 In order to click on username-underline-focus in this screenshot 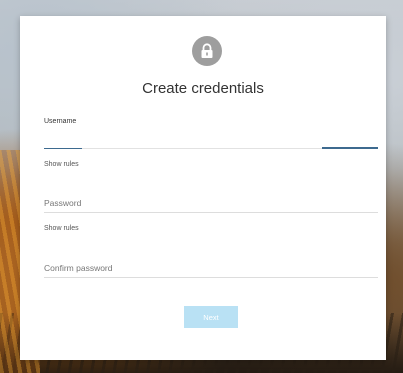, I will do `click(350, 148)`.